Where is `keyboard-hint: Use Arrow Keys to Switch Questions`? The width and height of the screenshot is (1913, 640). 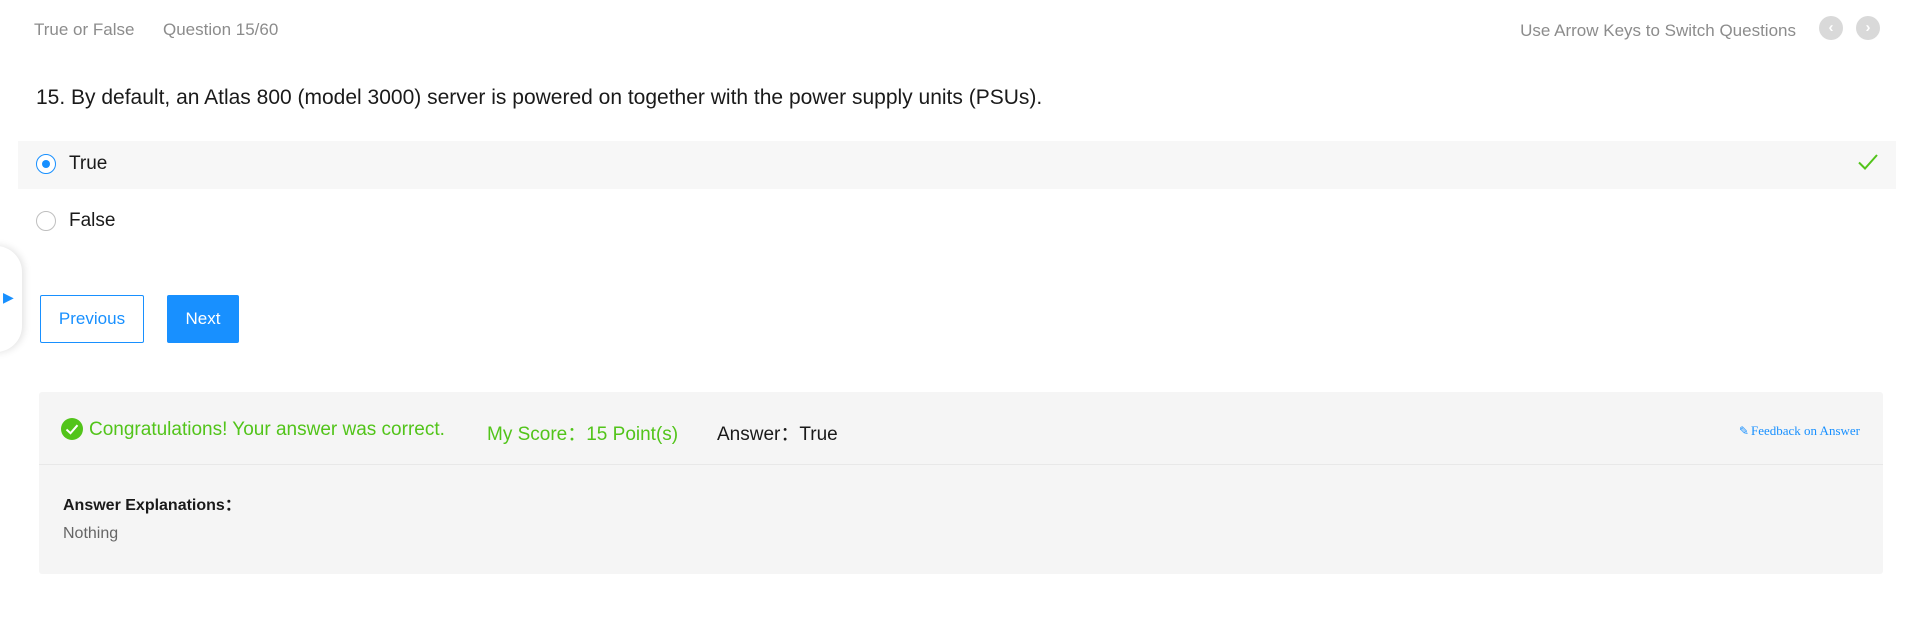 keyboard-hint: Use Arrow Keys to Switch Questions is located at coordinates (1658, 30).